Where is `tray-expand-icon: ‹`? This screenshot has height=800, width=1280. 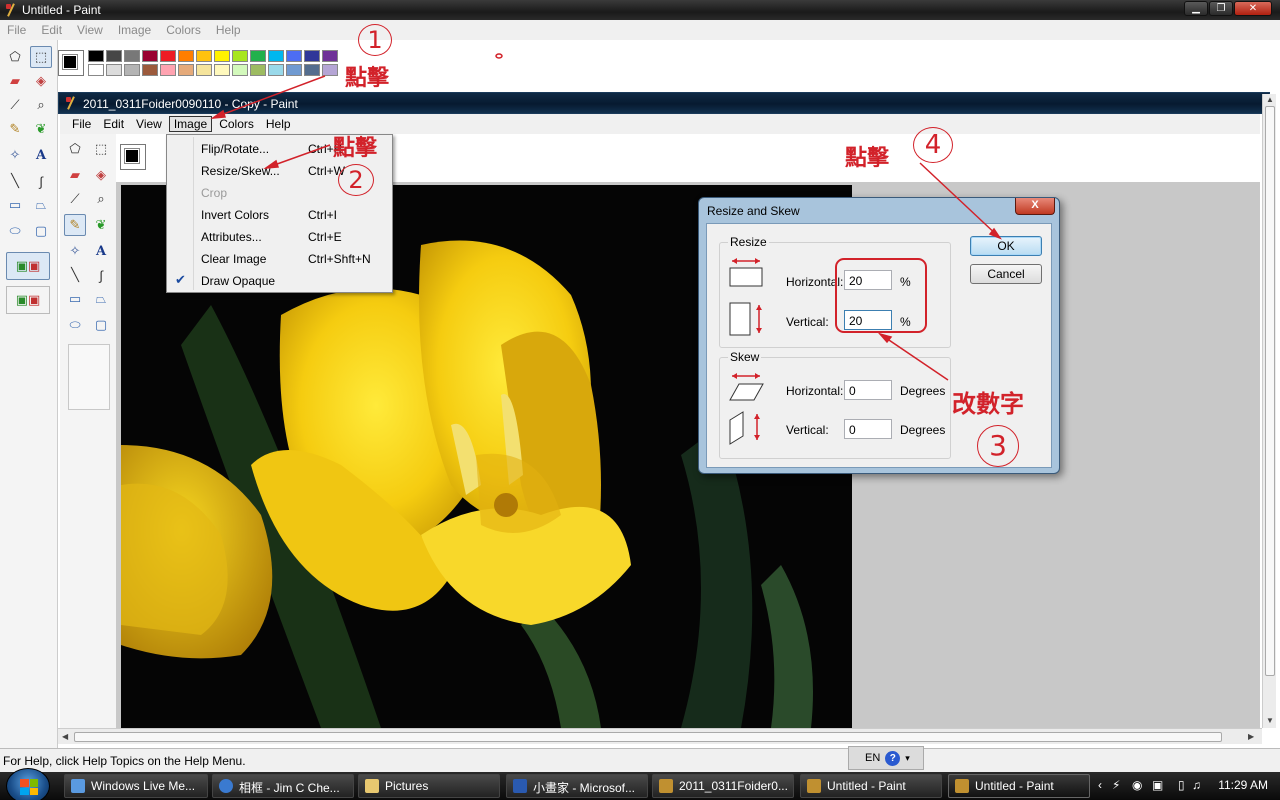 tray-expand-icon: ‹ is located at coordinates (1100, 785).